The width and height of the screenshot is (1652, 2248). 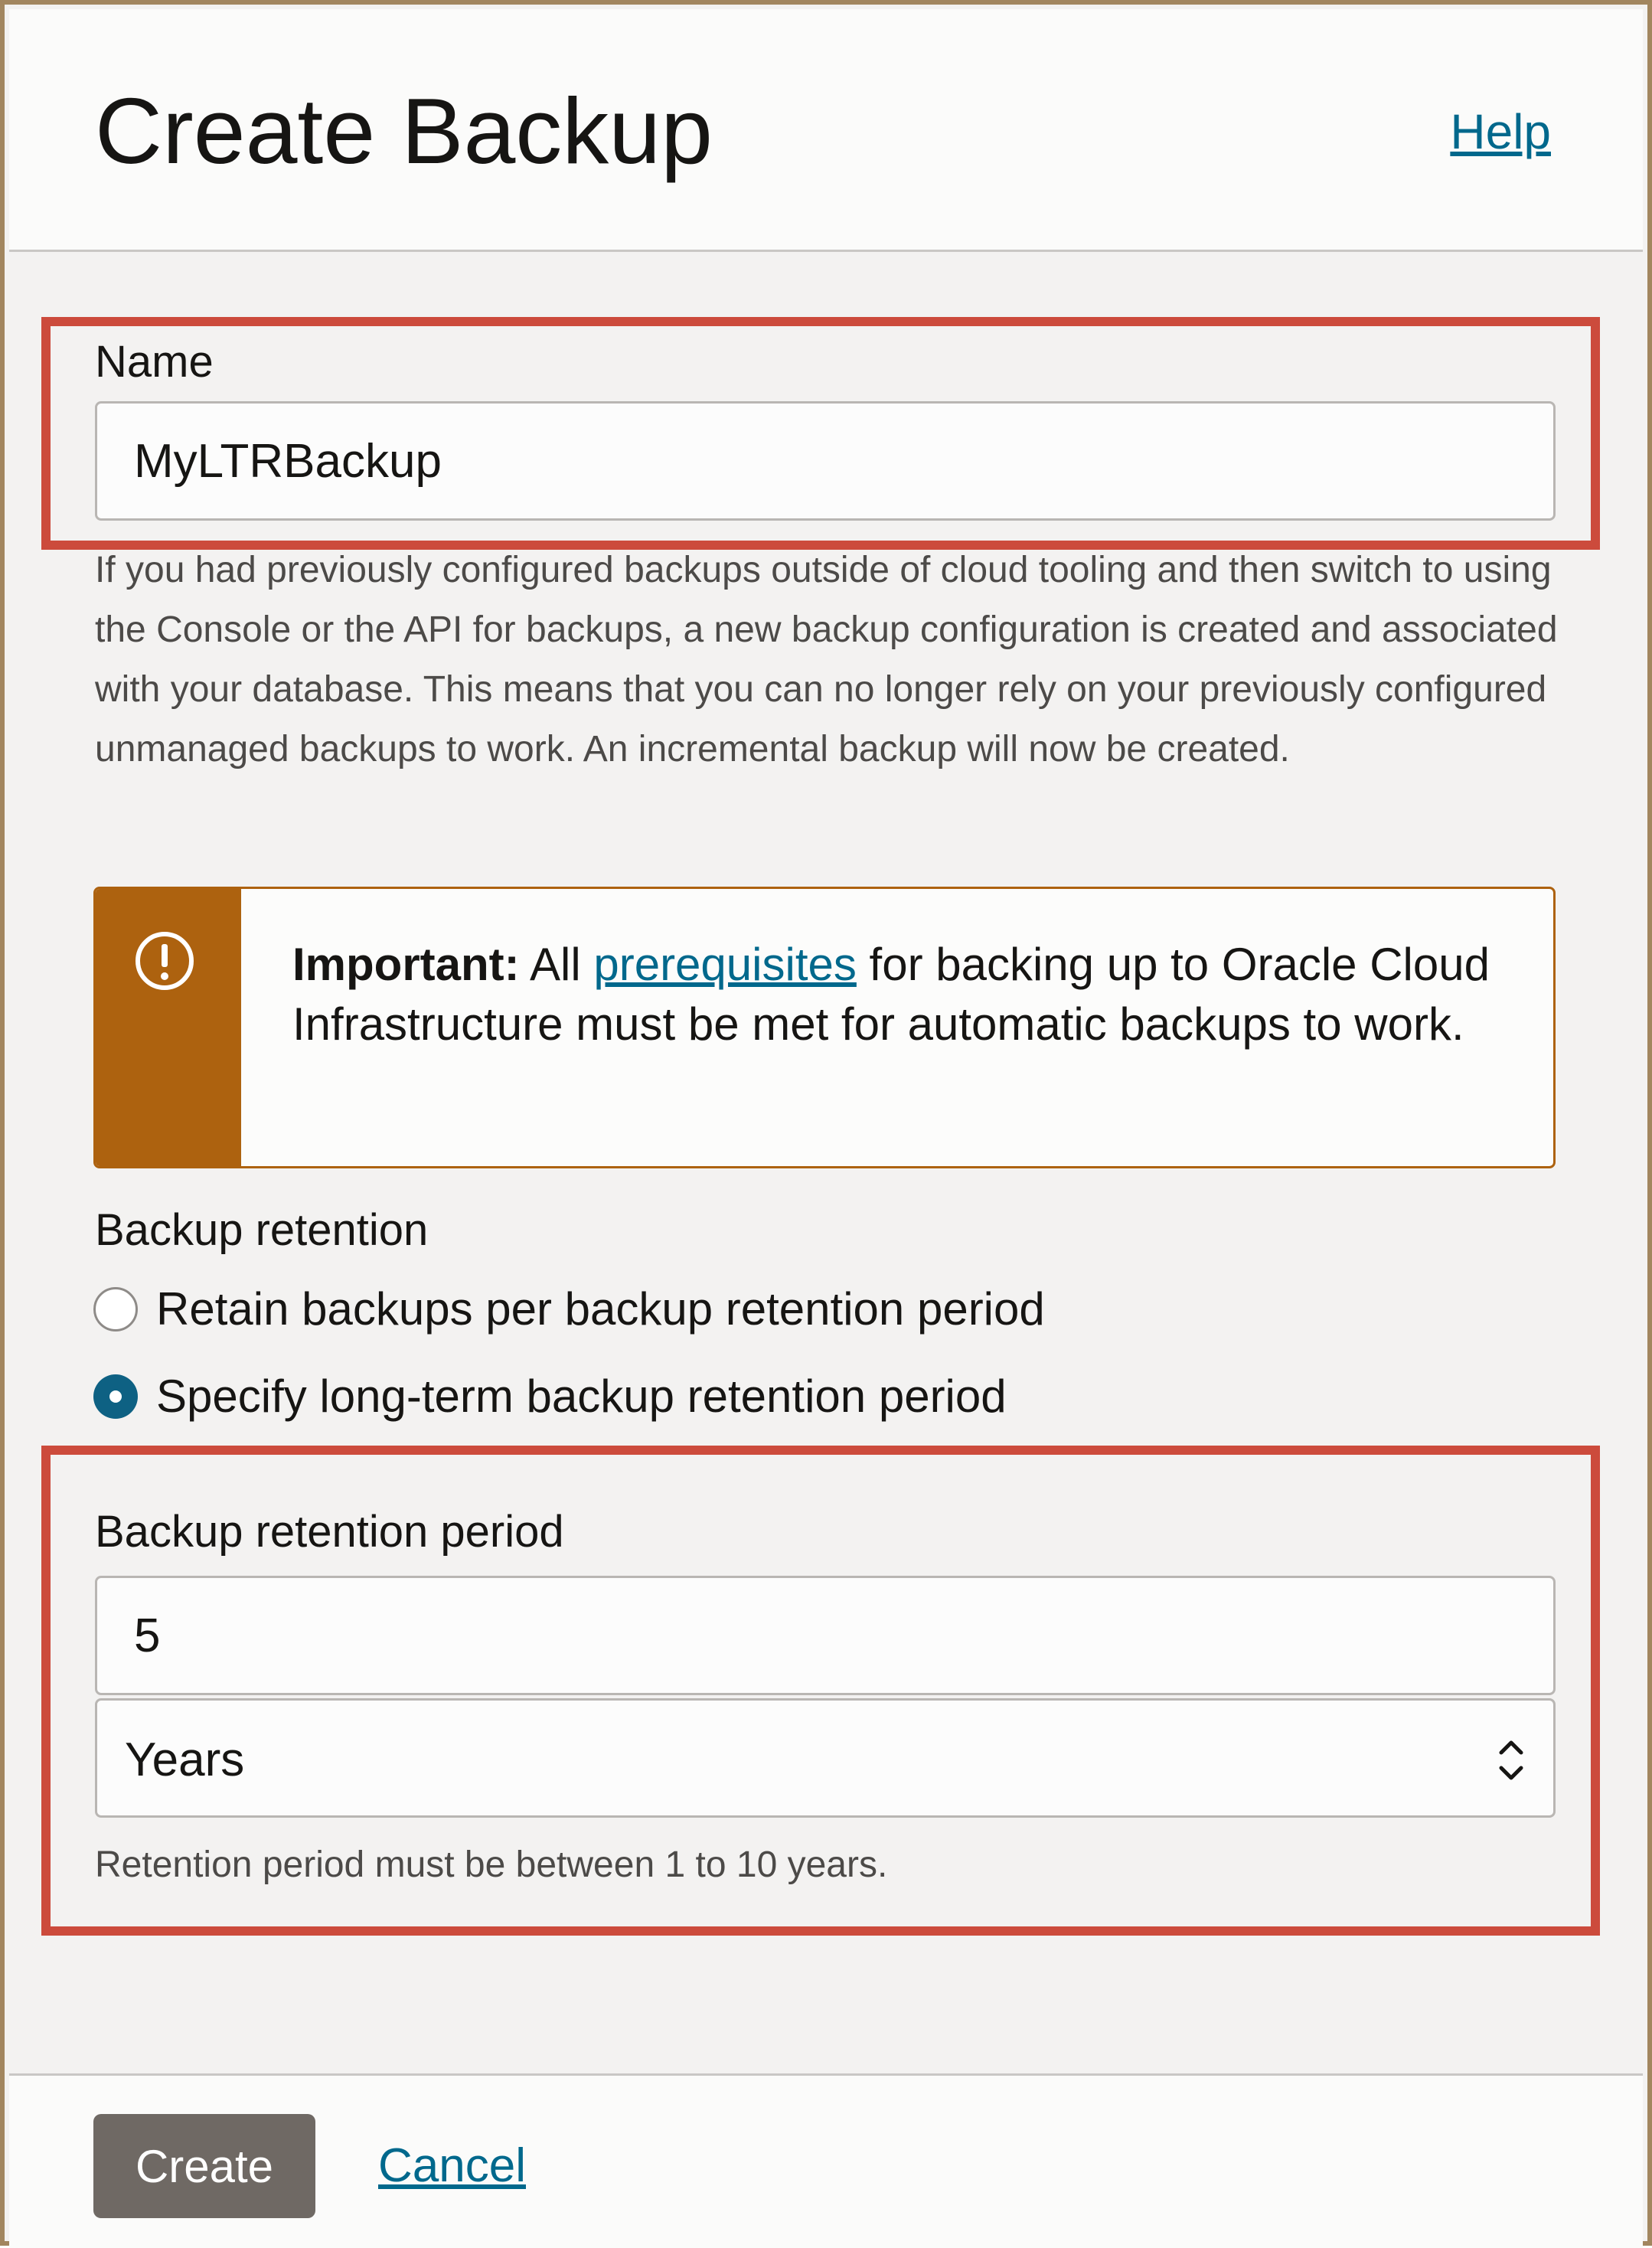 I want to click on alert-text-before: All, so click(x=555, y=964).